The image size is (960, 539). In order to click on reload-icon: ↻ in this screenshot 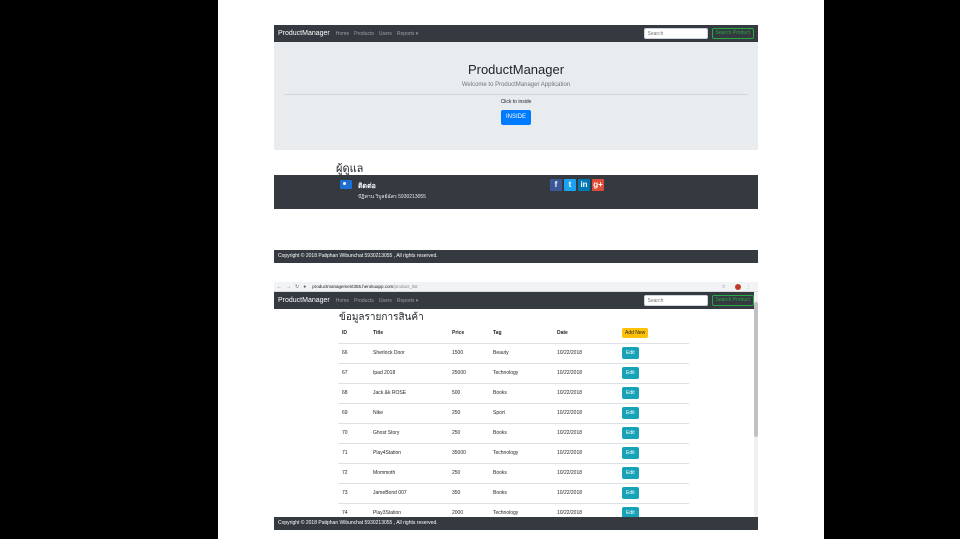, I will do `click(297, 287)`.